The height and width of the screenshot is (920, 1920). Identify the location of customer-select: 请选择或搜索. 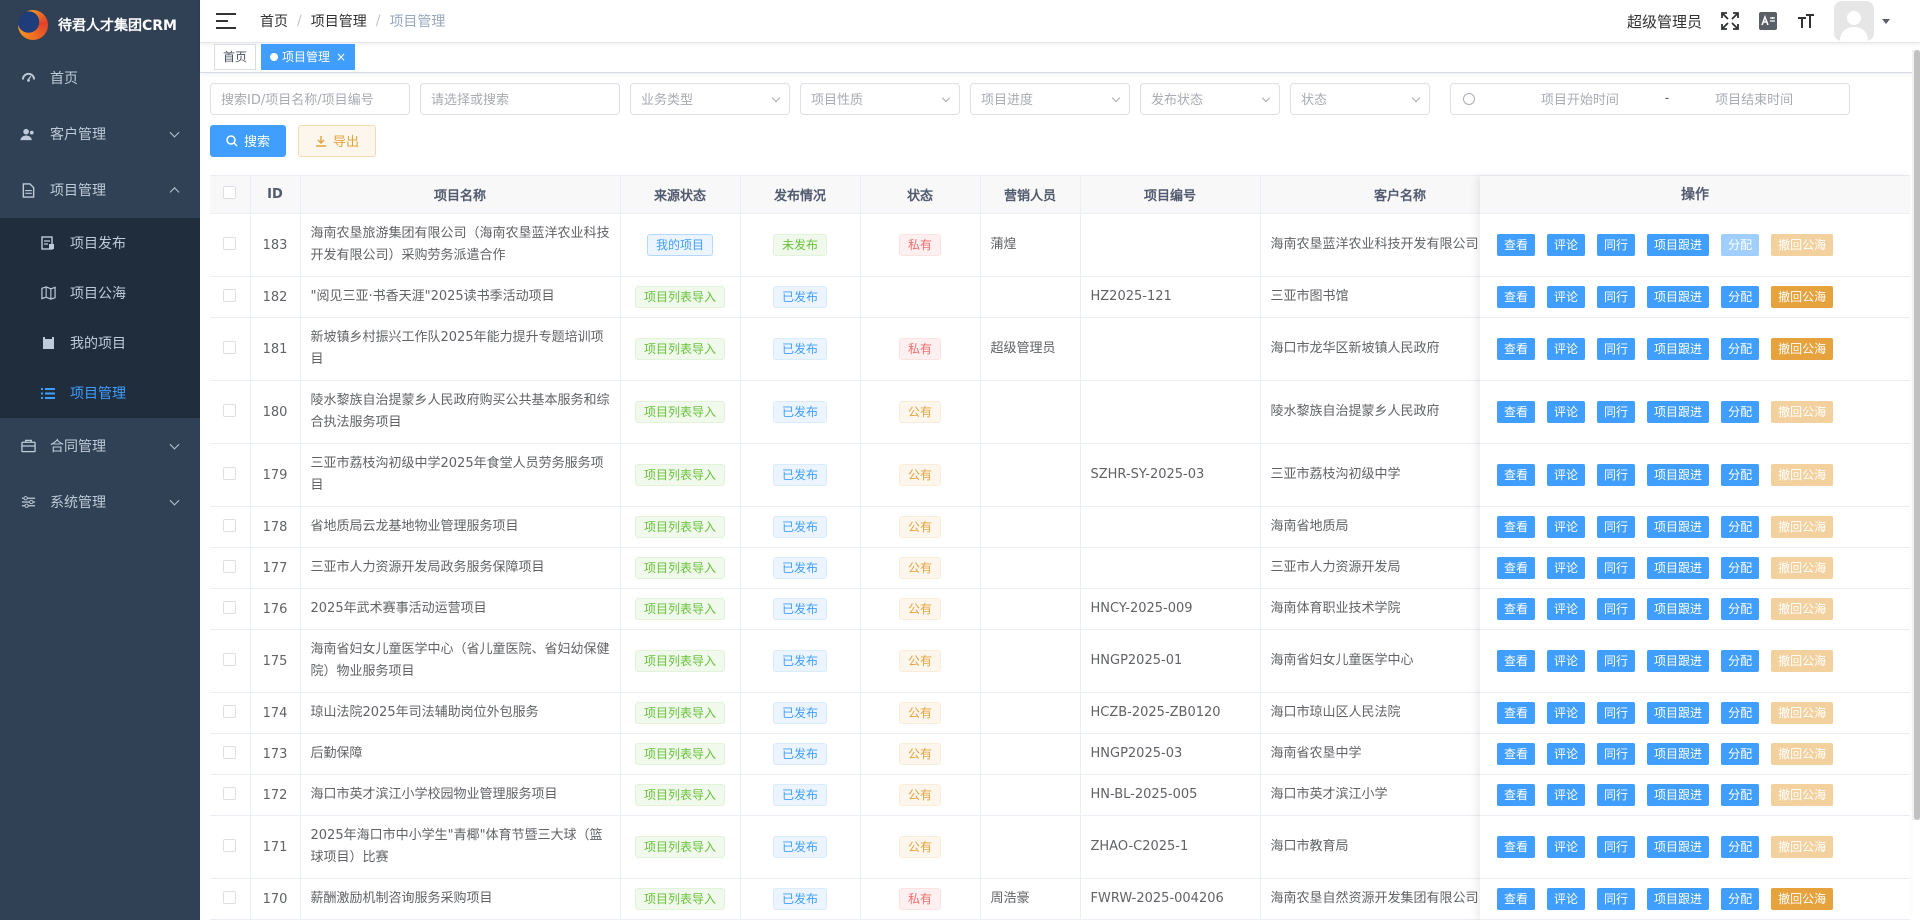
(520, 98).